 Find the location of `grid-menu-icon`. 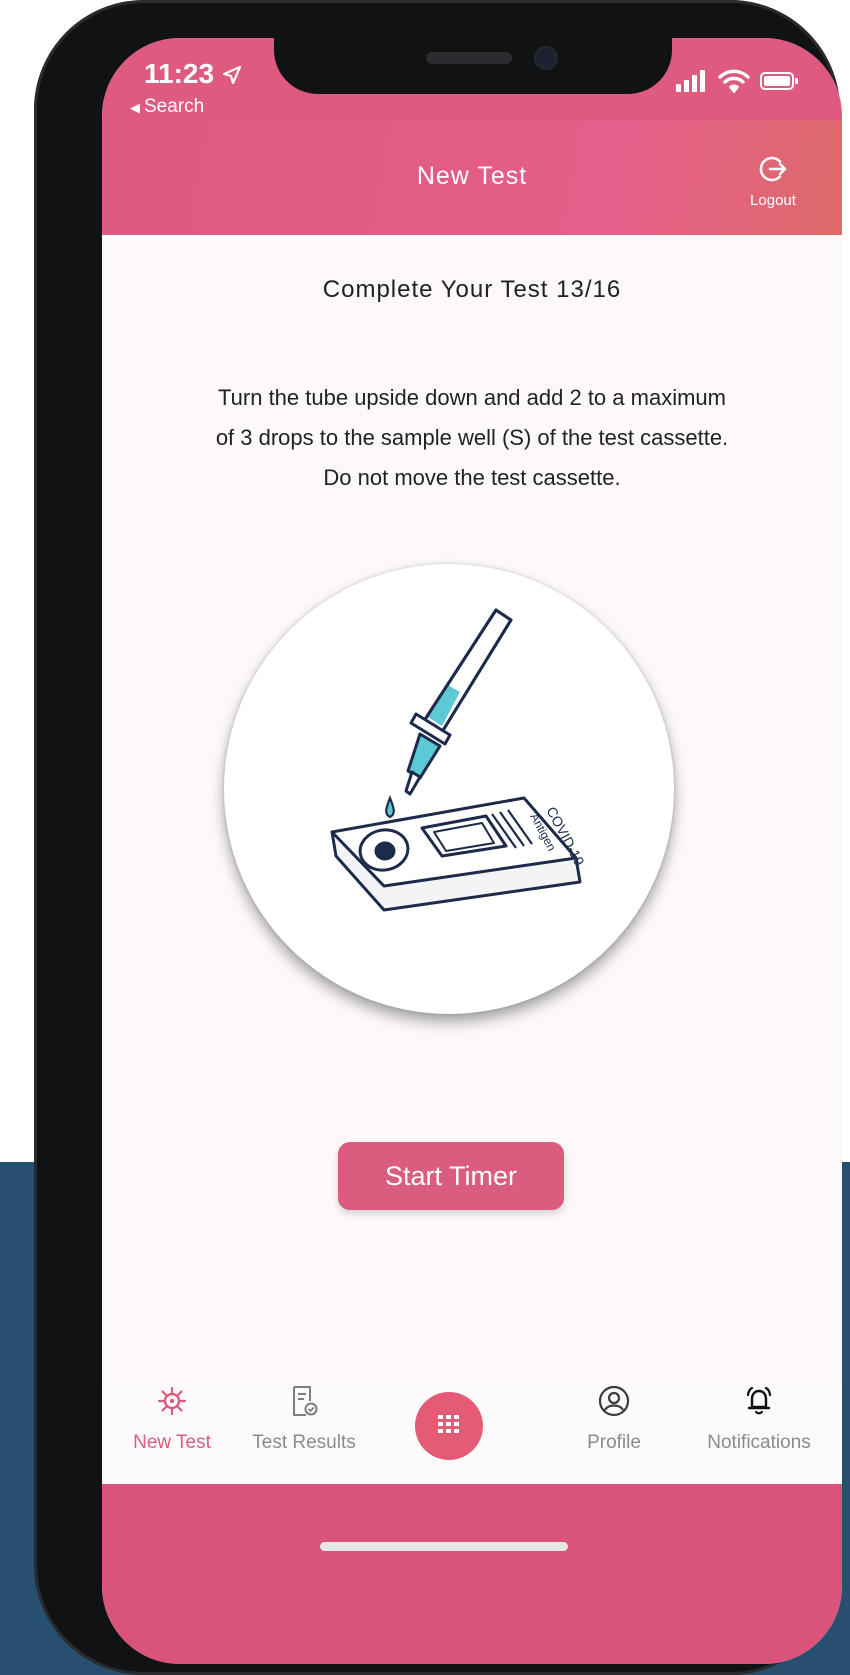

grid-menu-icon is located at coordinates (449, 1426).